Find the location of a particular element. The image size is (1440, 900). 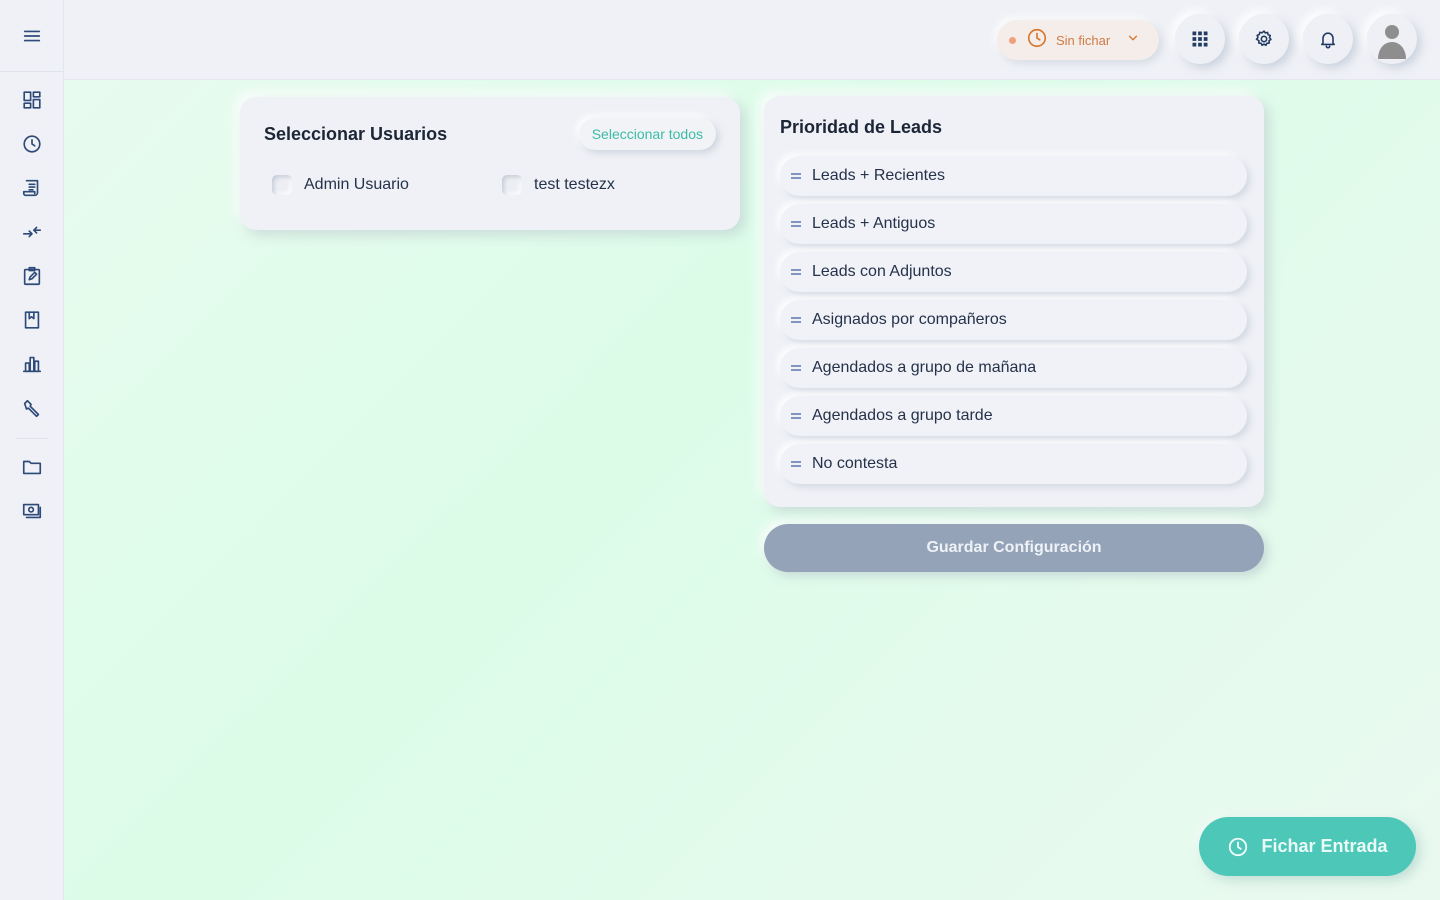

settings-button is located at coordinates (1264, 39).